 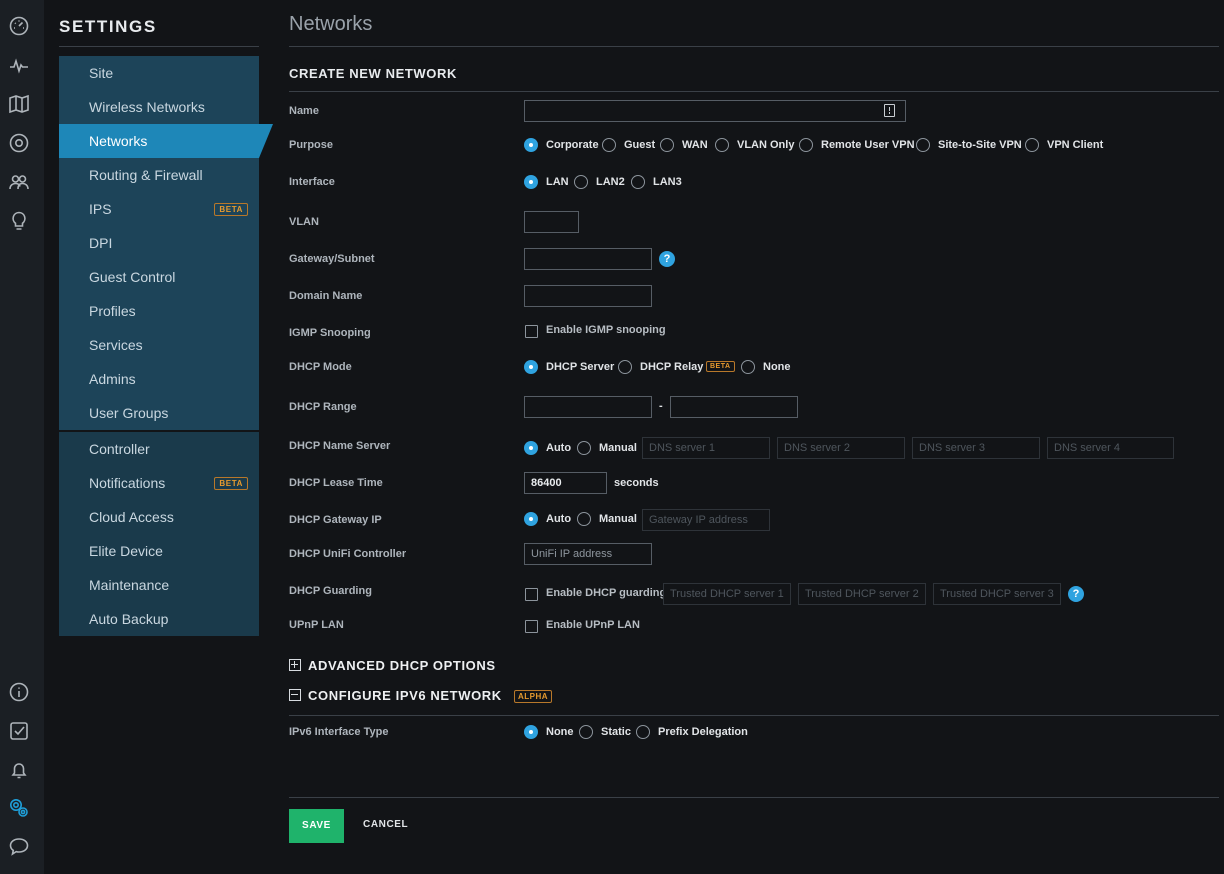 What do you see at coordinates (862, 594) in the screenshot?
I see `trusted-dhcp-server-2-input: Trusted DHCP server 2` at bounding box center [862, 594].